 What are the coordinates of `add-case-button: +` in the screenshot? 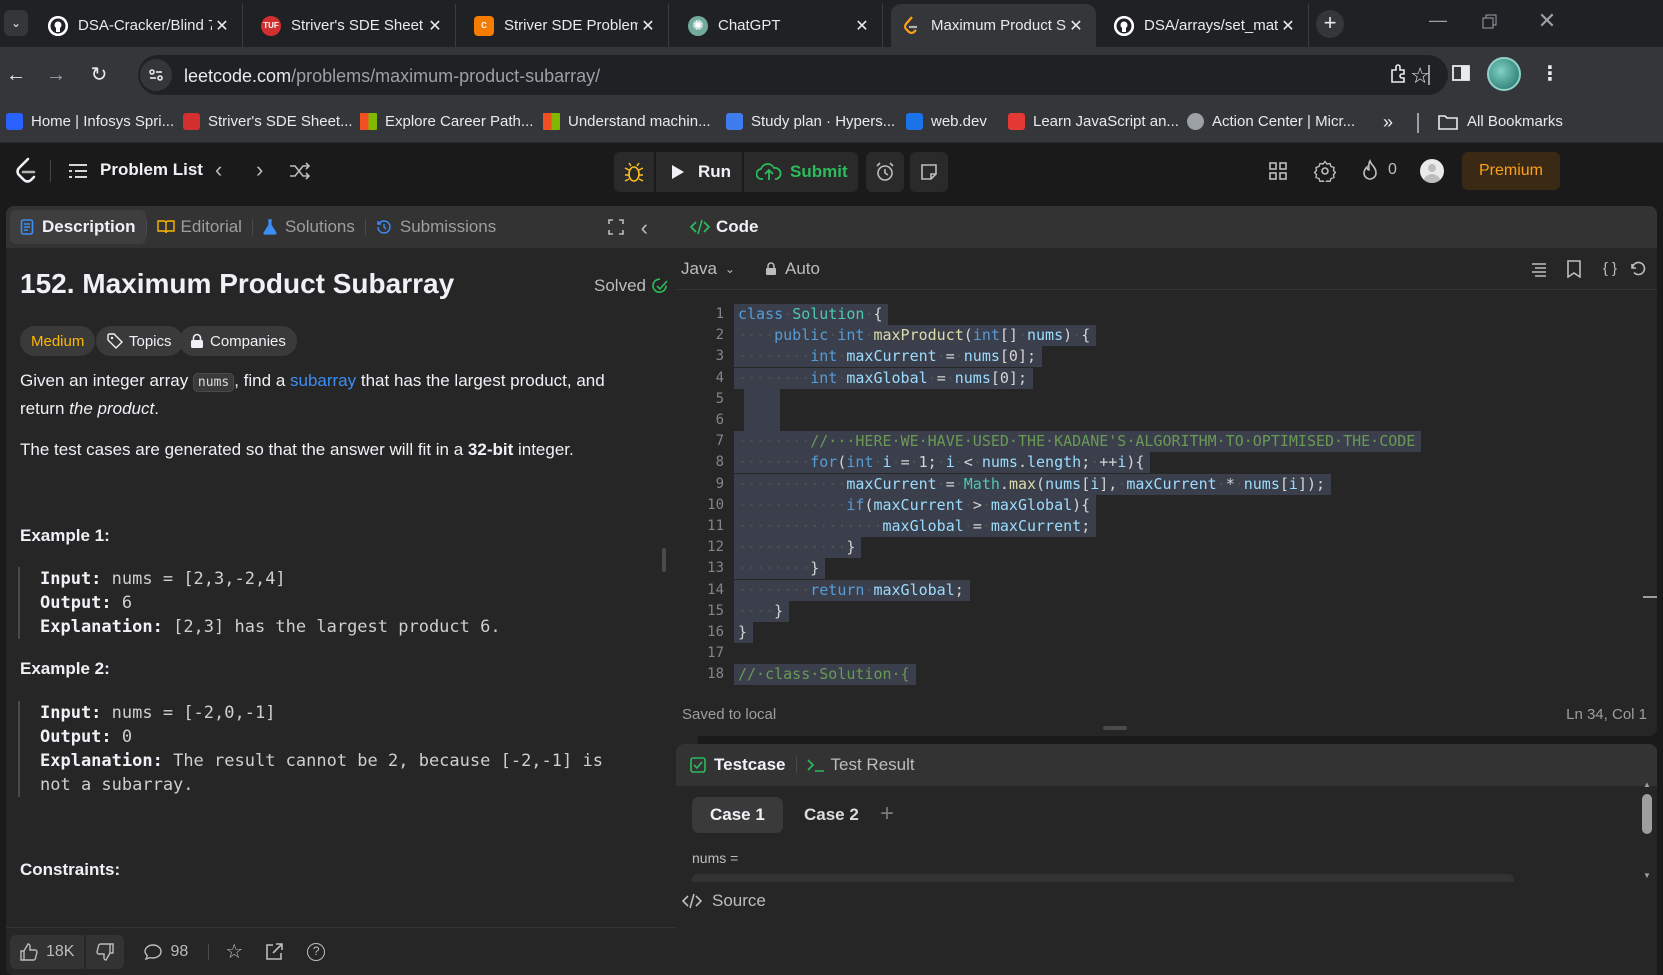 It's located at (887, 814).